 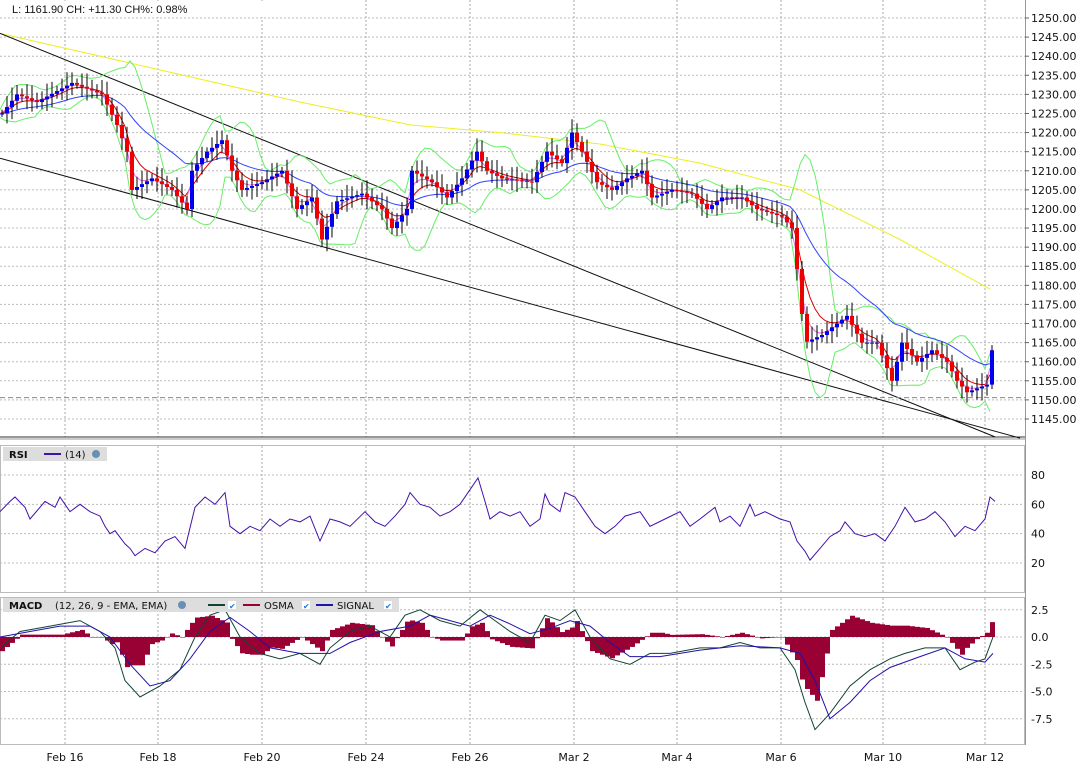 I want to click on price-tick-label: 1175.00, so click(x=1054, y=304).